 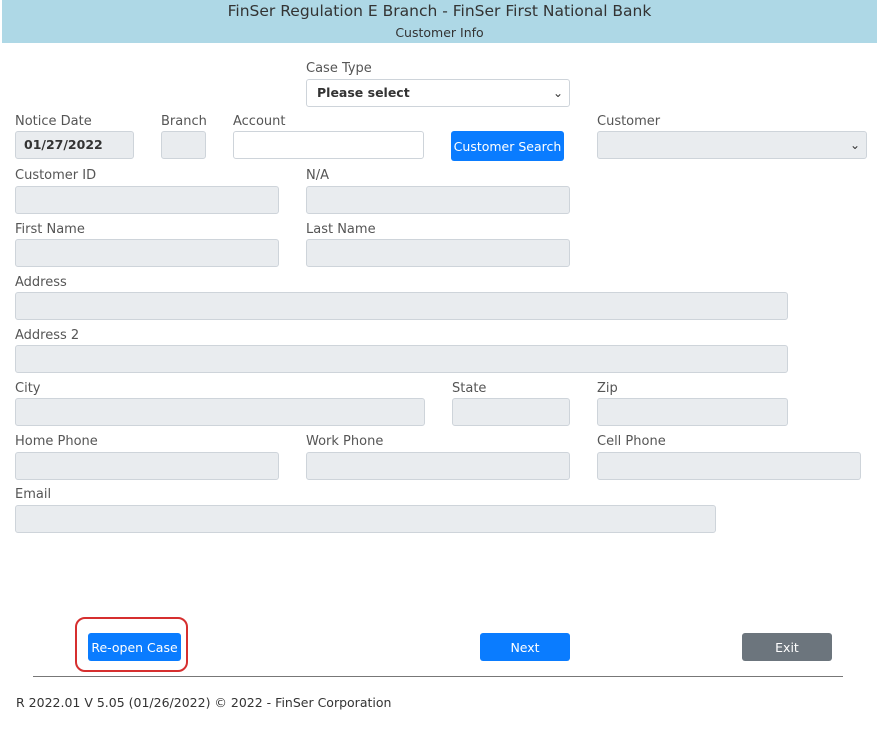 What do you see at coordinates (134, 647) in the screenshot?
I see `reopen-case-button: Re-open Case` at bounding box center [134, 647].